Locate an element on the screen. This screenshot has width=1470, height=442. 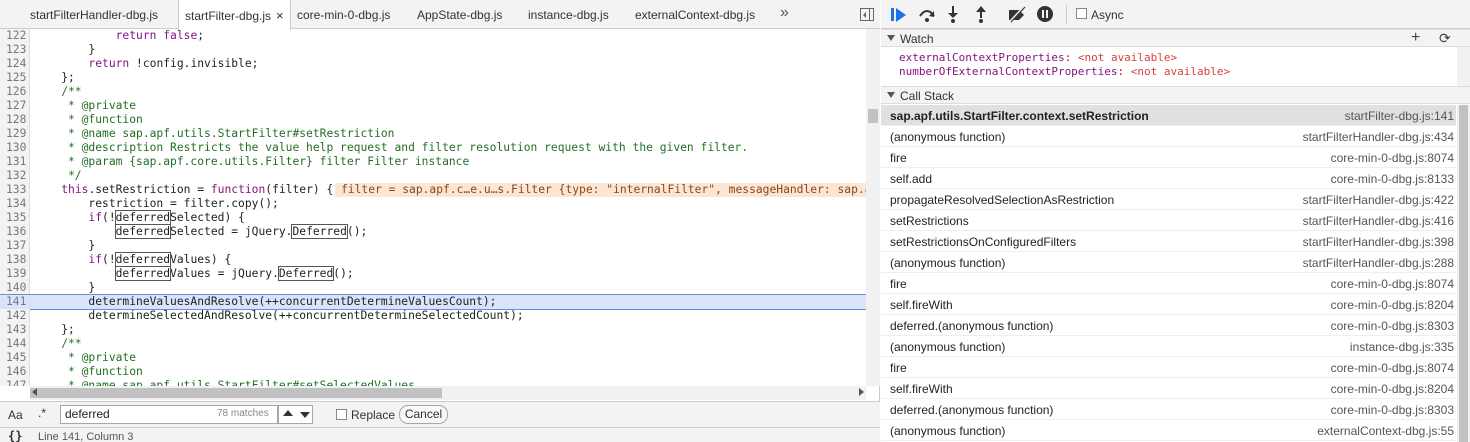
line-number: 123 is located at coordinates (15, 50).